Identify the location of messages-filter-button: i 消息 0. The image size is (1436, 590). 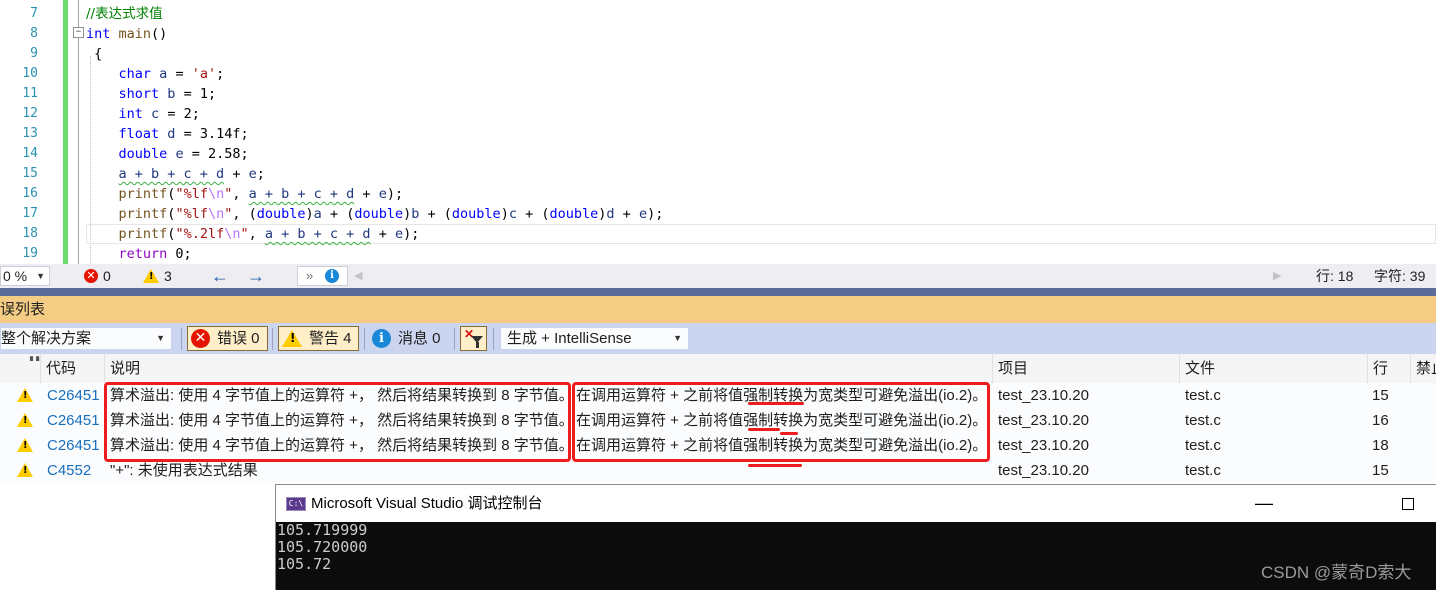
(406, 338).